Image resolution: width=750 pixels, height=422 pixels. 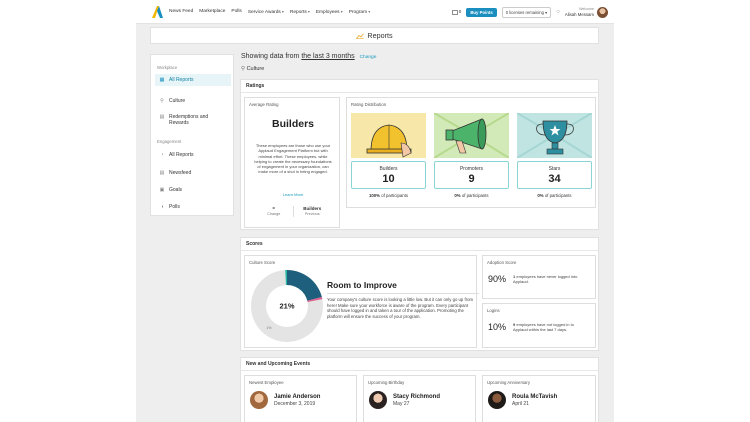 What do you see at coordinates (295, 403) in the screenshot?
I see `event-date: December 3, 2019` at bounding box center [295, 403].